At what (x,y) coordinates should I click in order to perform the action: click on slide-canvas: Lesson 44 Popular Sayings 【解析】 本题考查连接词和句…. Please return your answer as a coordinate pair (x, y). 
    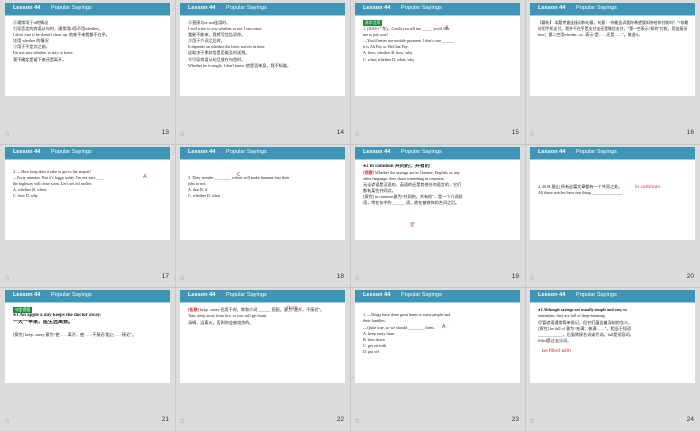
    Looking at the image, I should click on (612, 49).